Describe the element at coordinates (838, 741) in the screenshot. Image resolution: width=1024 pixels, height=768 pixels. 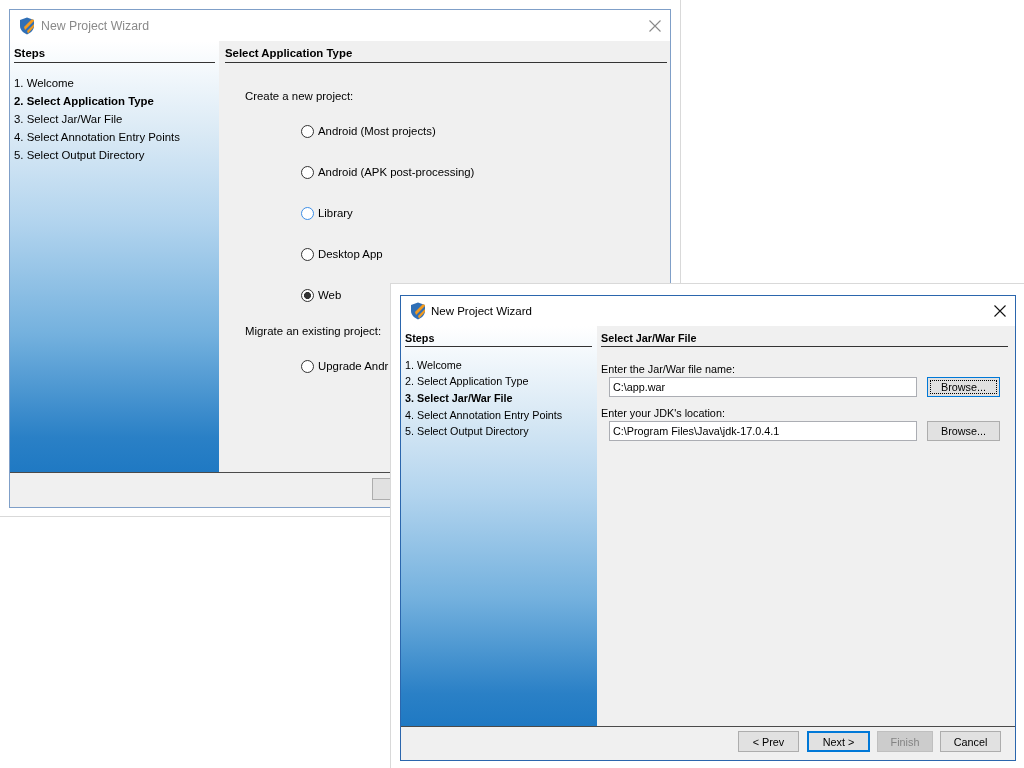
I see `footer-button: Next >` at that location.